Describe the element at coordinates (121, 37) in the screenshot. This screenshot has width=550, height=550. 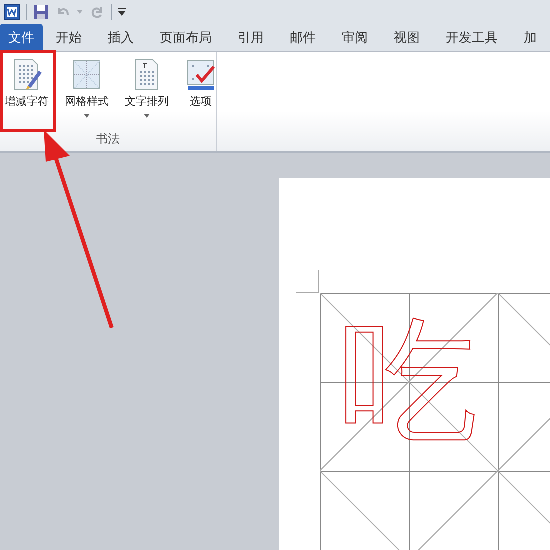
I see `ribbon-tab: 插入` at that location.